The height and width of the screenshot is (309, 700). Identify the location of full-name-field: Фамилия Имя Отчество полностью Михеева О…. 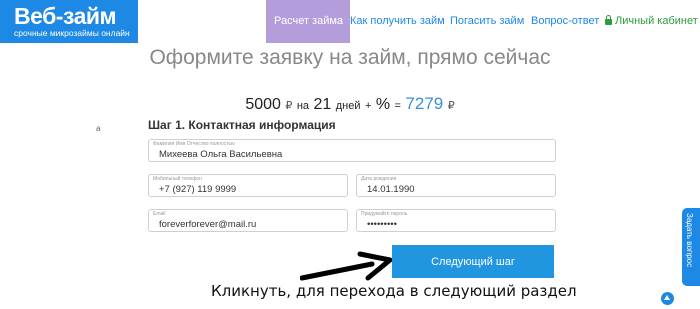
(352, 150).